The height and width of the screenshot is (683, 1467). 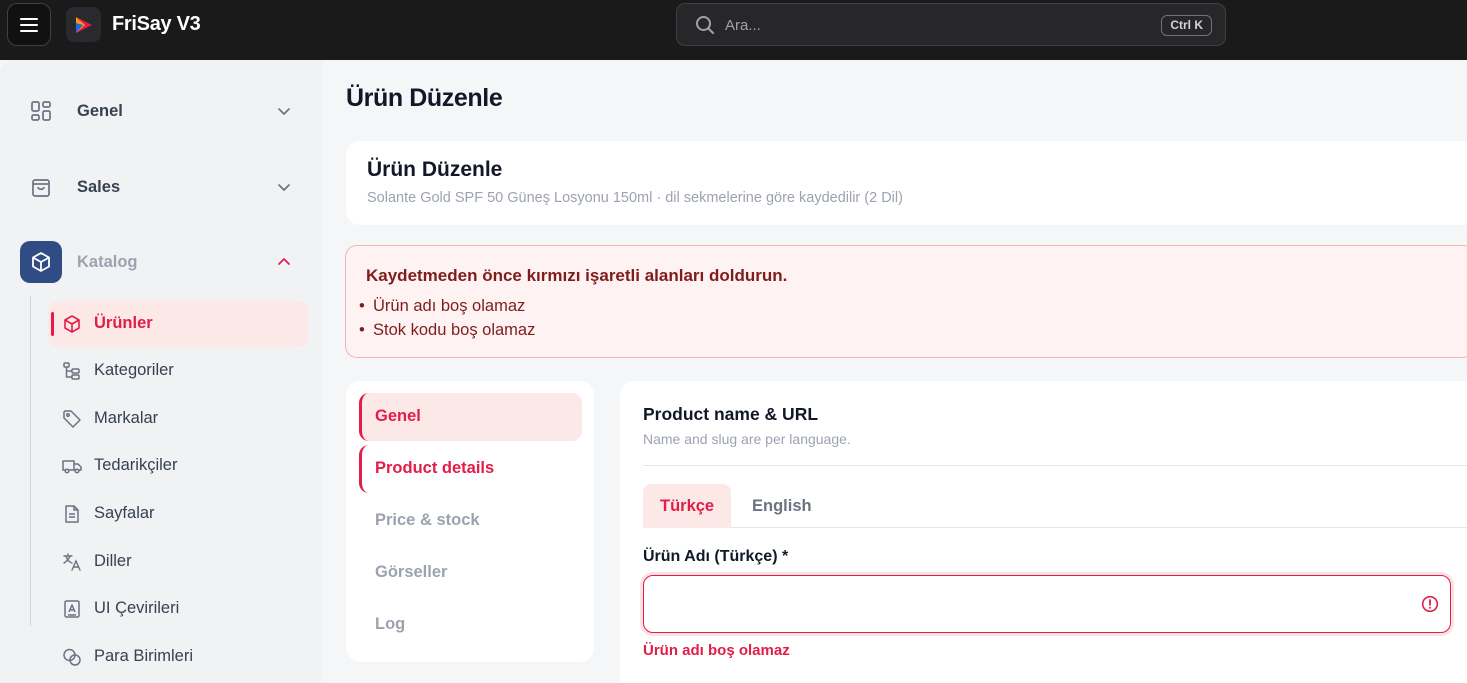 I want to click on sidebar-item-kategoriler: Kategoriler, so click(x=178, y=371).